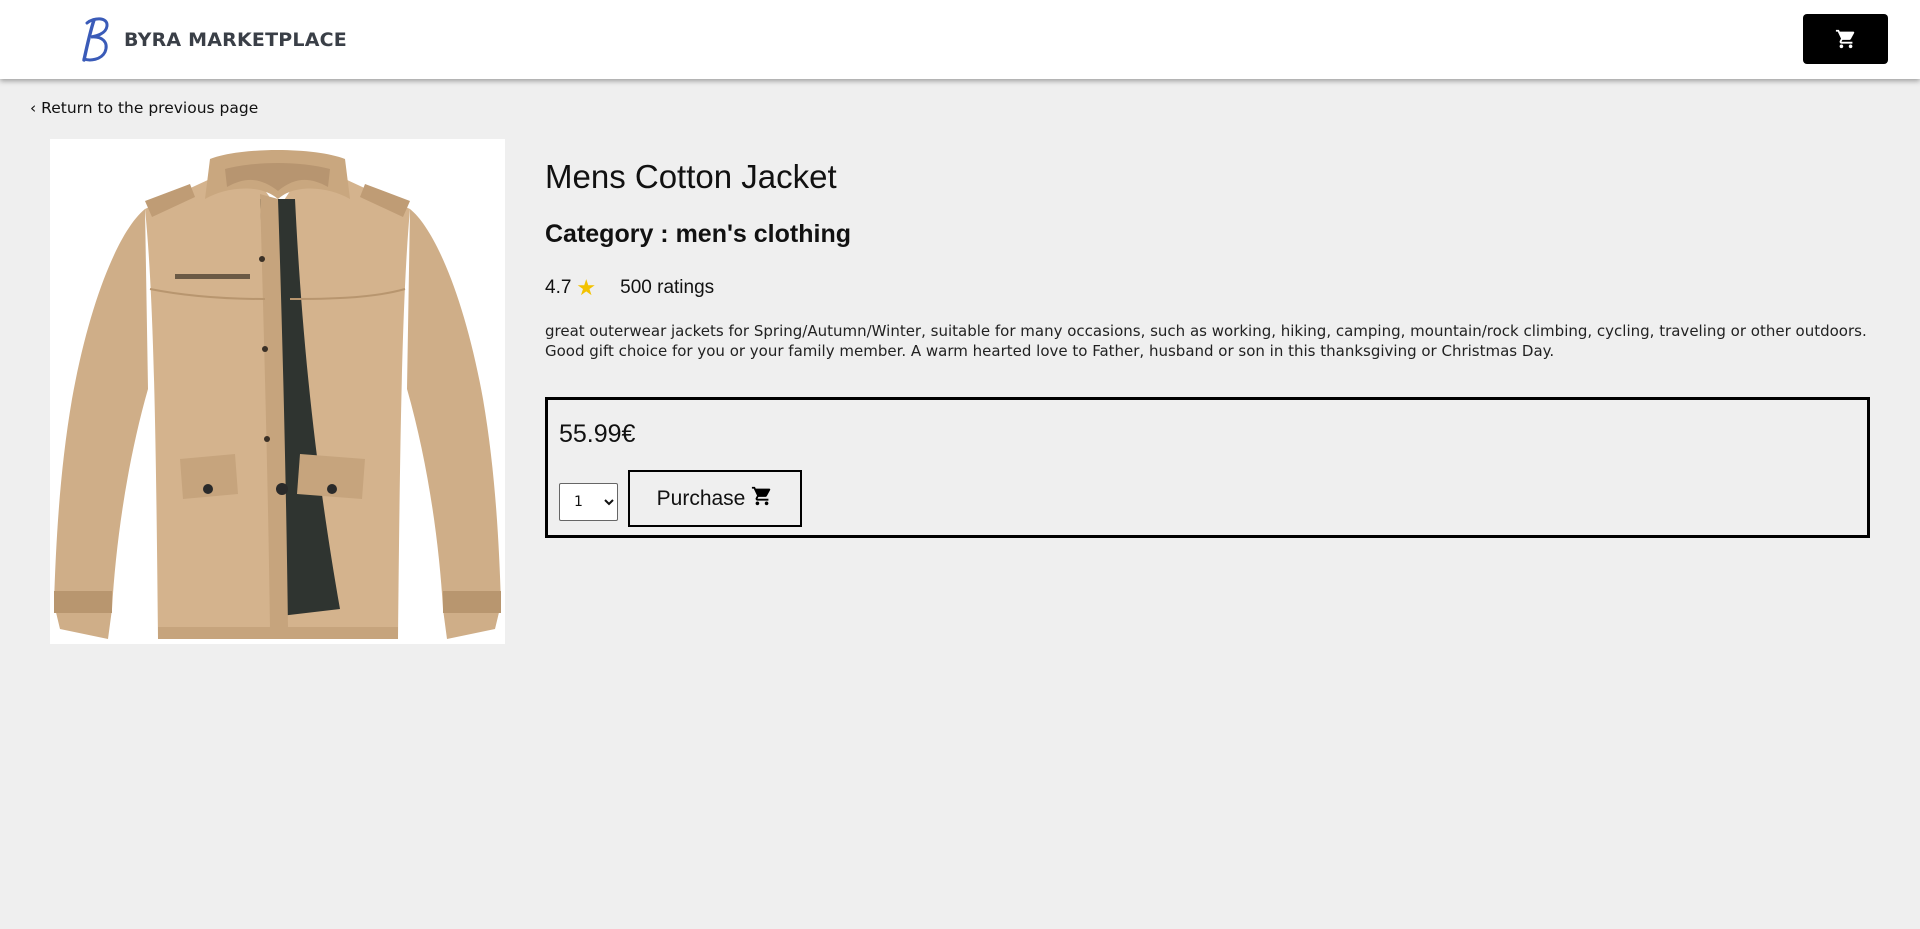 This screenshot has width=1920, height=929. Describe the element at coordinates (691, 176) in the screenshot. I see `product-title: Mens Cotton Jacket` at that location.